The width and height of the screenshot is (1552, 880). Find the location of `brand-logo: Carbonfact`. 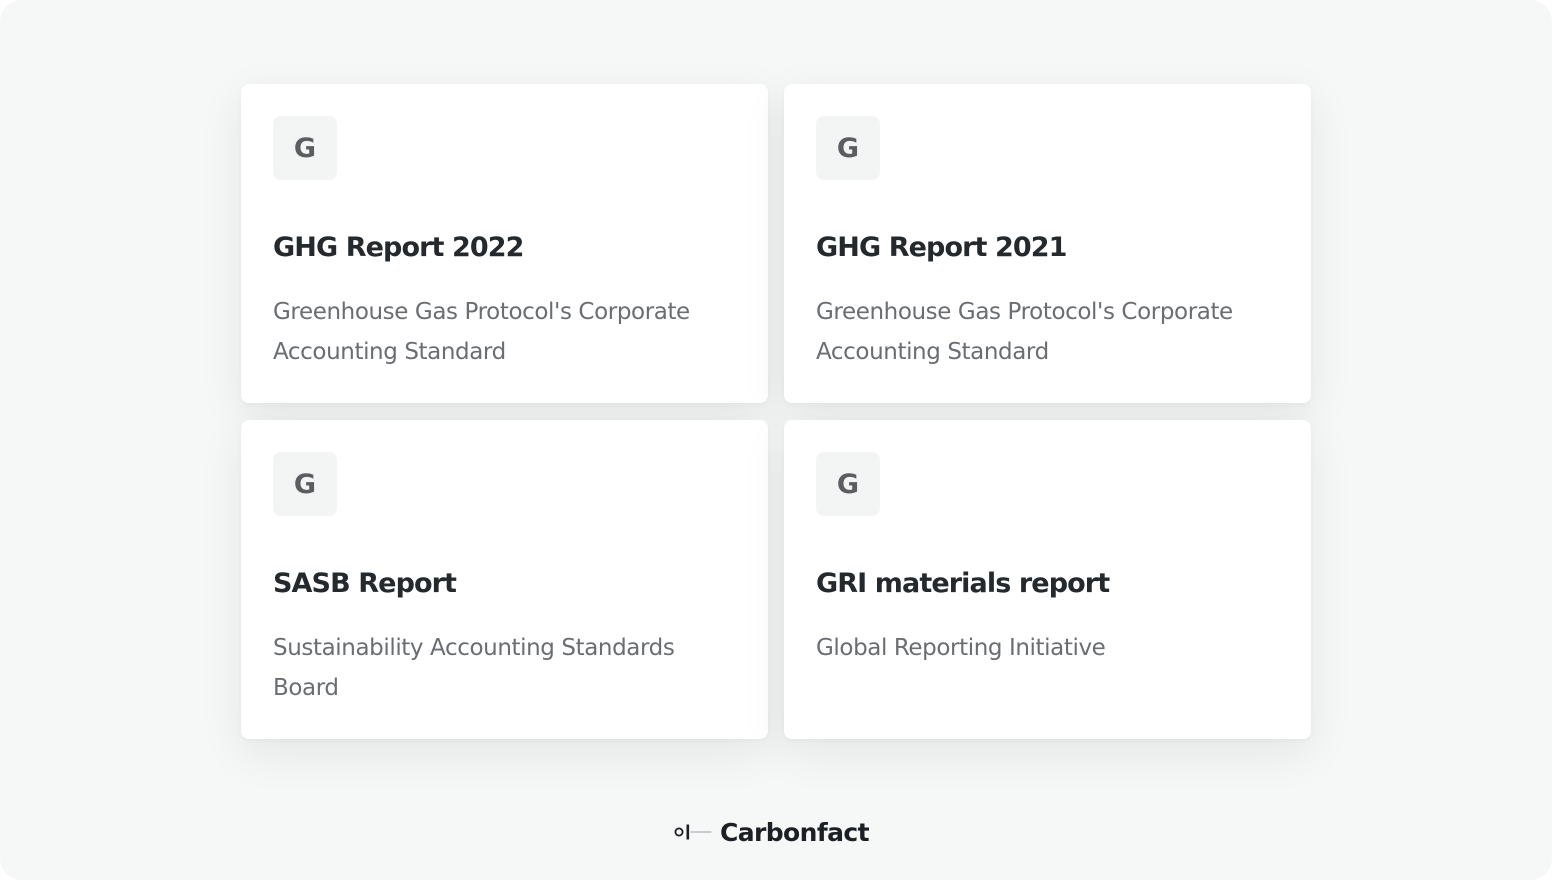

brand-logo: Carbonfact is located at coordinates (772, 832).